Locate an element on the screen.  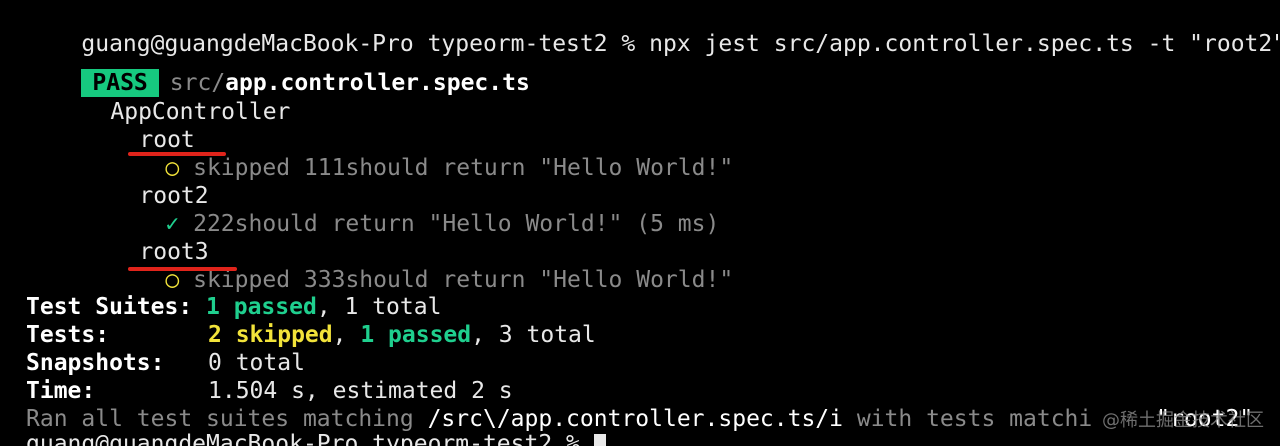
group-root3: root3 is located at coordinates (146, 237).